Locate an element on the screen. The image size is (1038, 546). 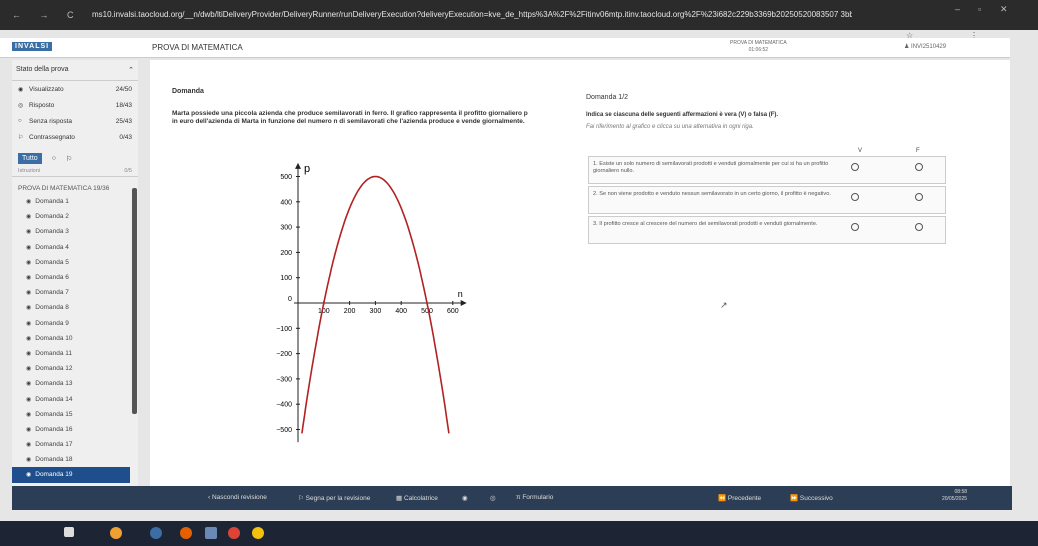
filter-unanswered-icon: ○ is located at coordinates (54, 158).